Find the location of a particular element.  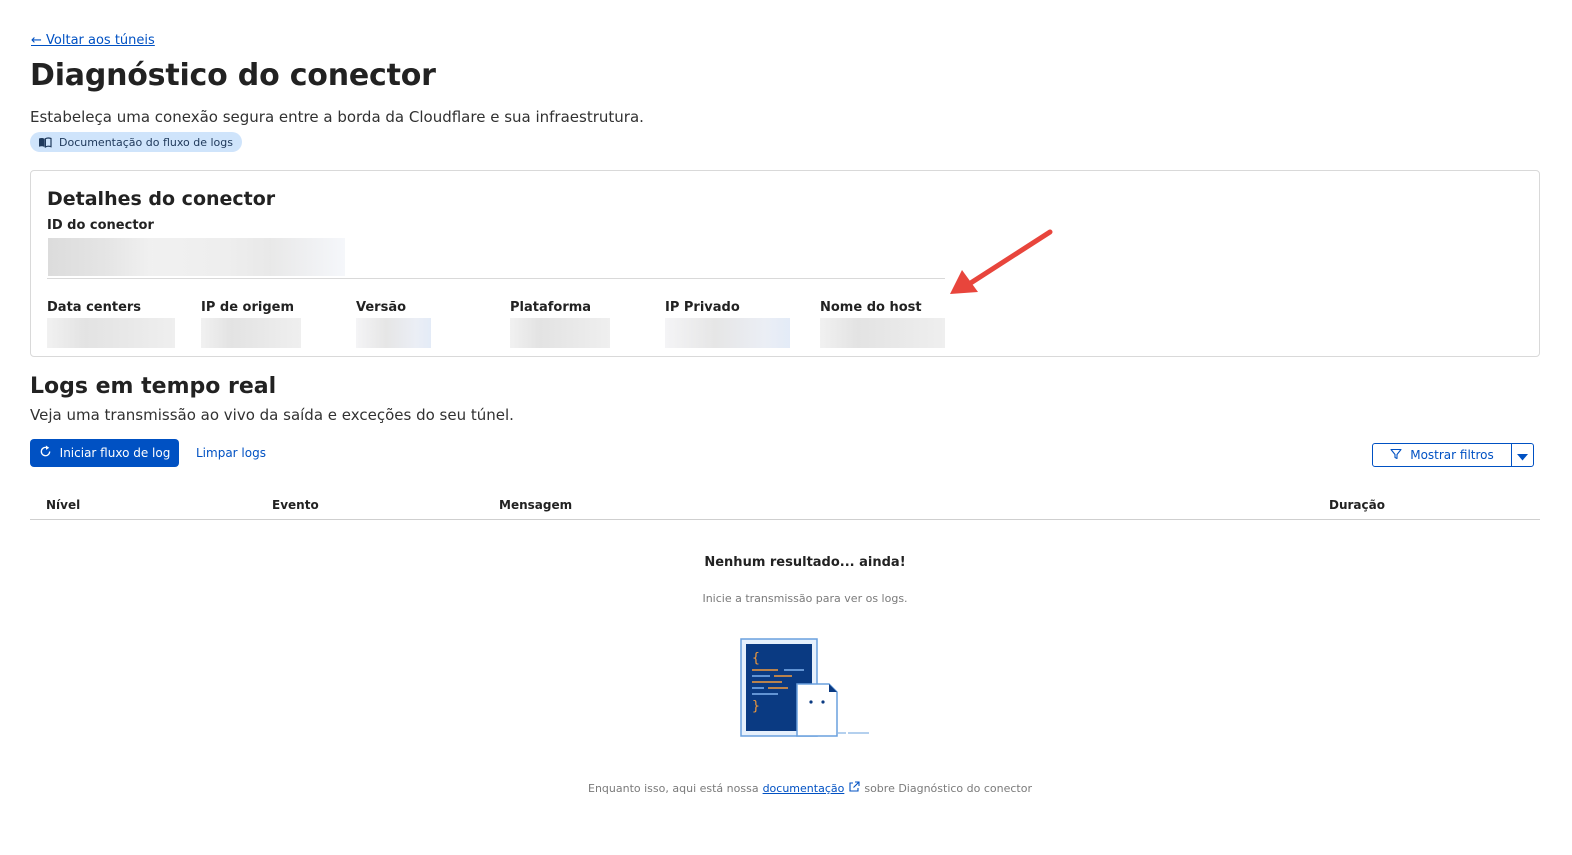

field-version: Versão is located at coordinates (393, 324).